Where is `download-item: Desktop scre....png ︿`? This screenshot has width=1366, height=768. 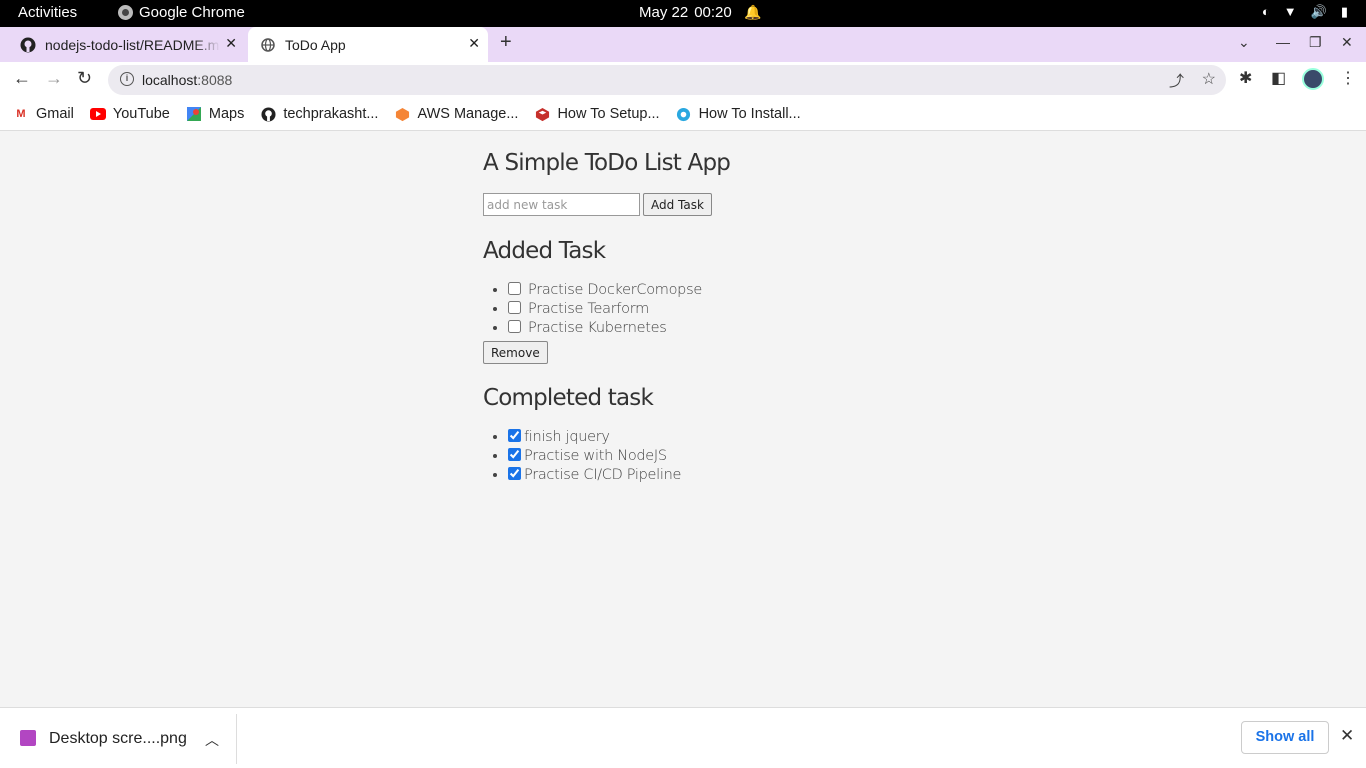
download-item: Desktop scre....png ︿ is located at coordinates (118, 739).